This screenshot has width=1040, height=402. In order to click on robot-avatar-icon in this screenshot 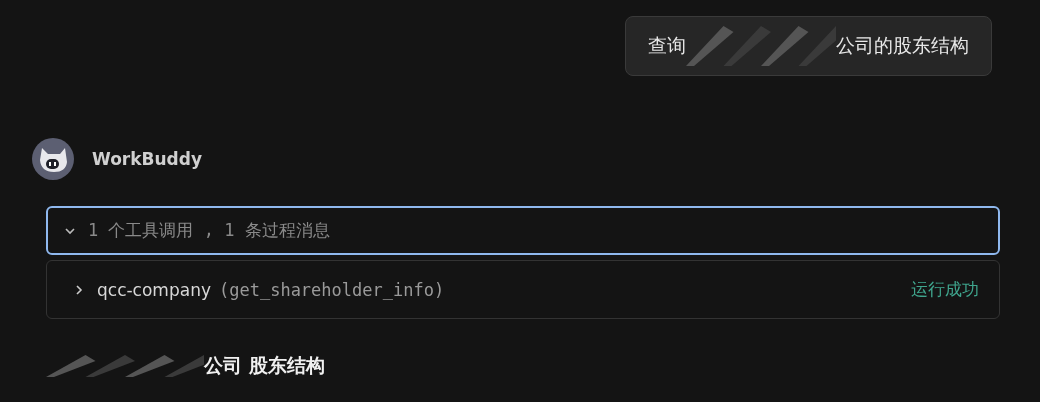, I will do `click(53, 159)`.